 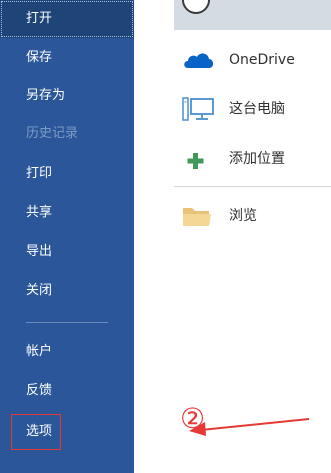 I want to click on annotation-marker: ②, so click(x=193, y=418).